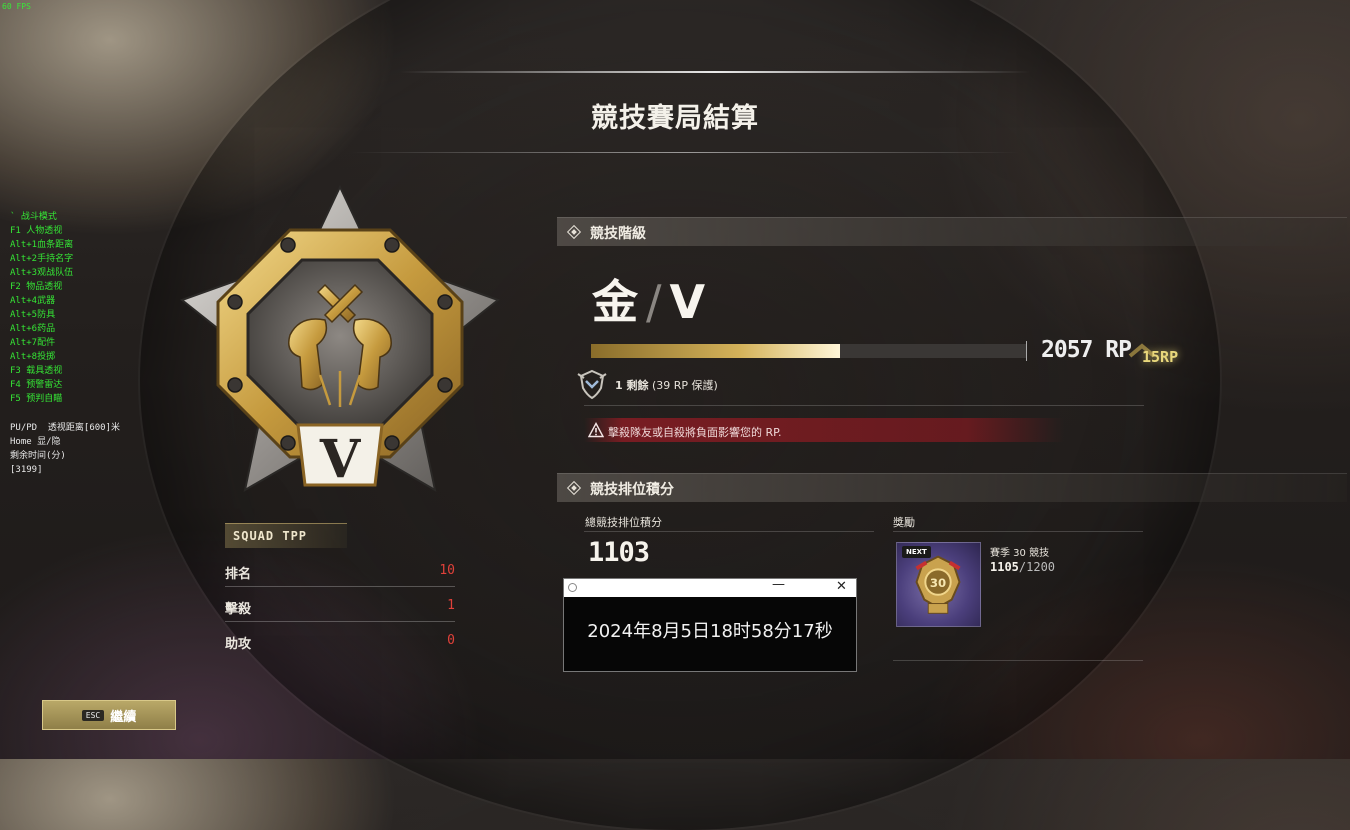 This screenshot has height=830, width=1350. Describe the element at coordinates (1160, 357) in the screenshot. I see `rp-gain: 15RP` at that location.